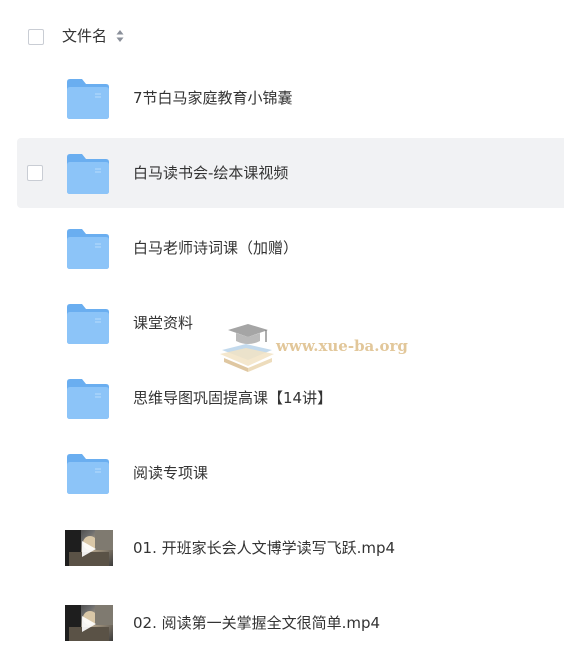 Image resolution: width=564 pixels, height=658 pixels. I want to click on file-name: 阅读专项课, so click(170, 473).